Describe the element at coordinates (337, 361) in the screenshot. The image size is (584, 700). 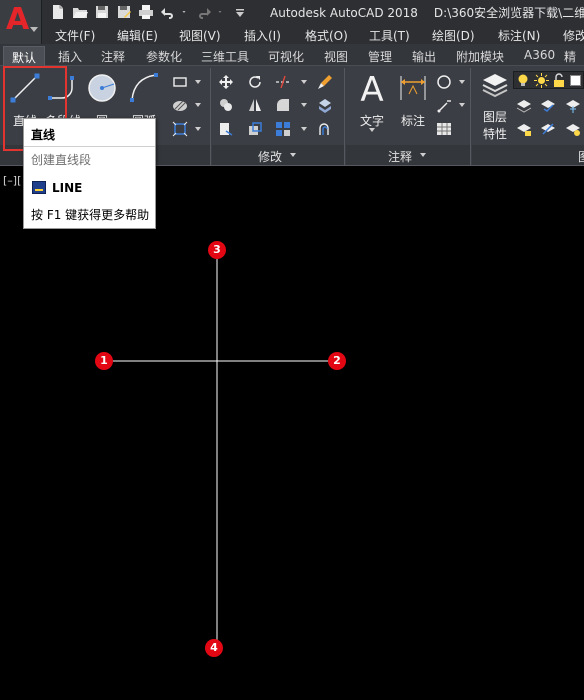
I see `point-marker-2: 2` at that location.